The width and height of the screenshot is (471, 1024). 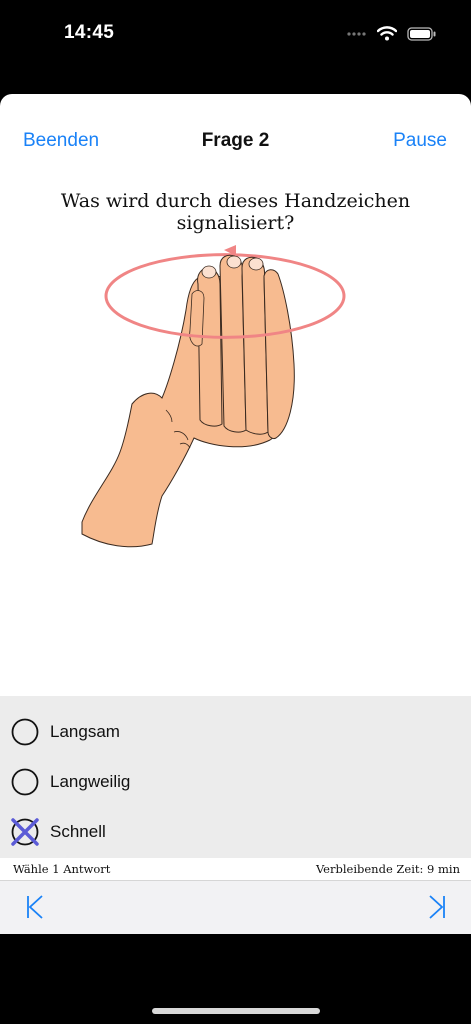 I want to click on info-row: Wähle 1 Antwort Verbleibende Zeit: 9 min, so click(x=235, y=869).